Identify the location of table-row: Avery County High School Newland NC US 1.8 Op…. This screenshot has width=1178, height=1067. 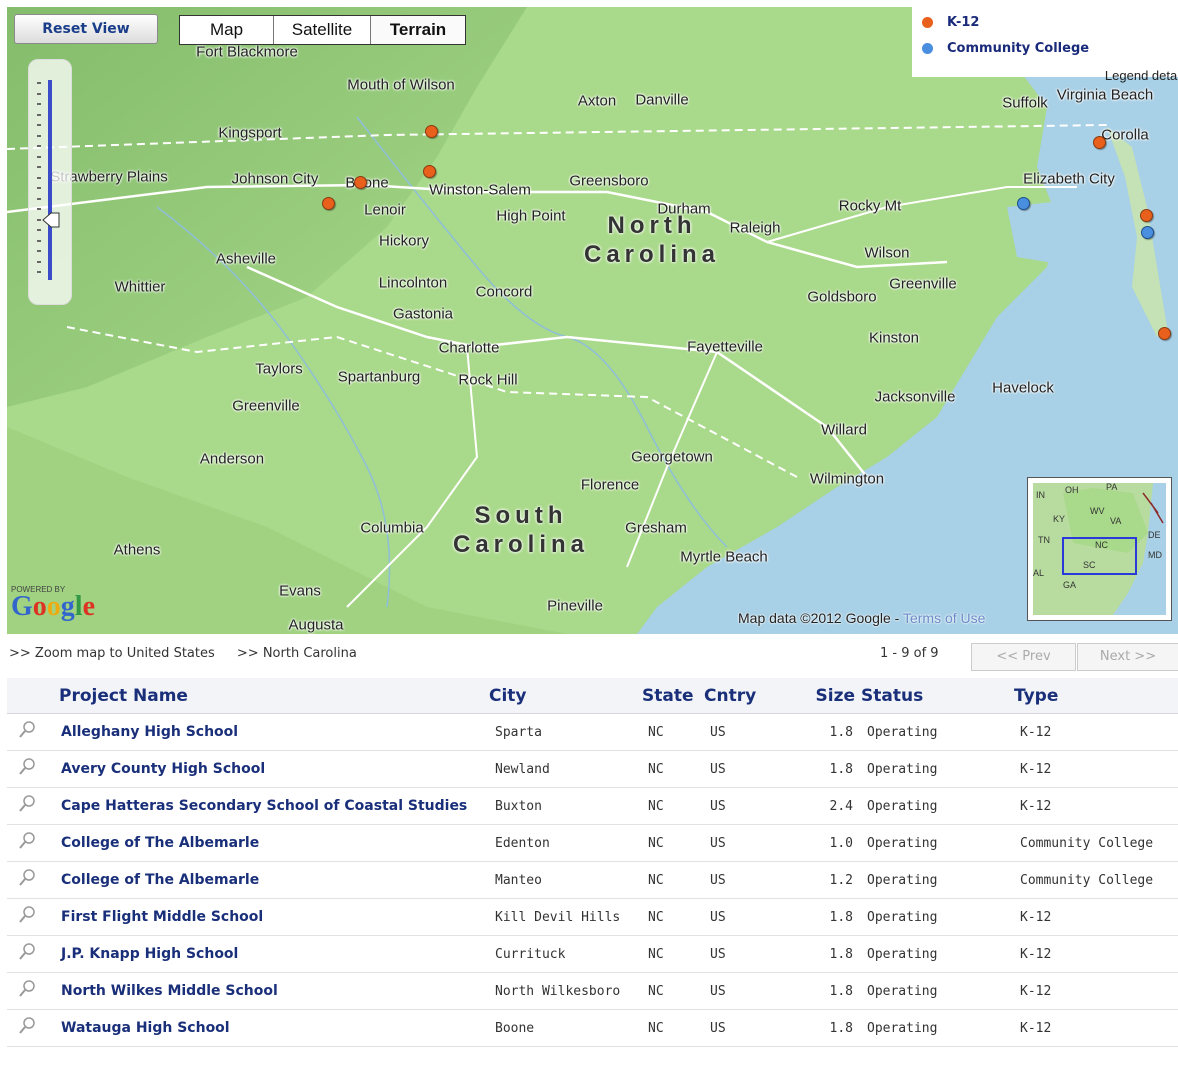
(592, 769).